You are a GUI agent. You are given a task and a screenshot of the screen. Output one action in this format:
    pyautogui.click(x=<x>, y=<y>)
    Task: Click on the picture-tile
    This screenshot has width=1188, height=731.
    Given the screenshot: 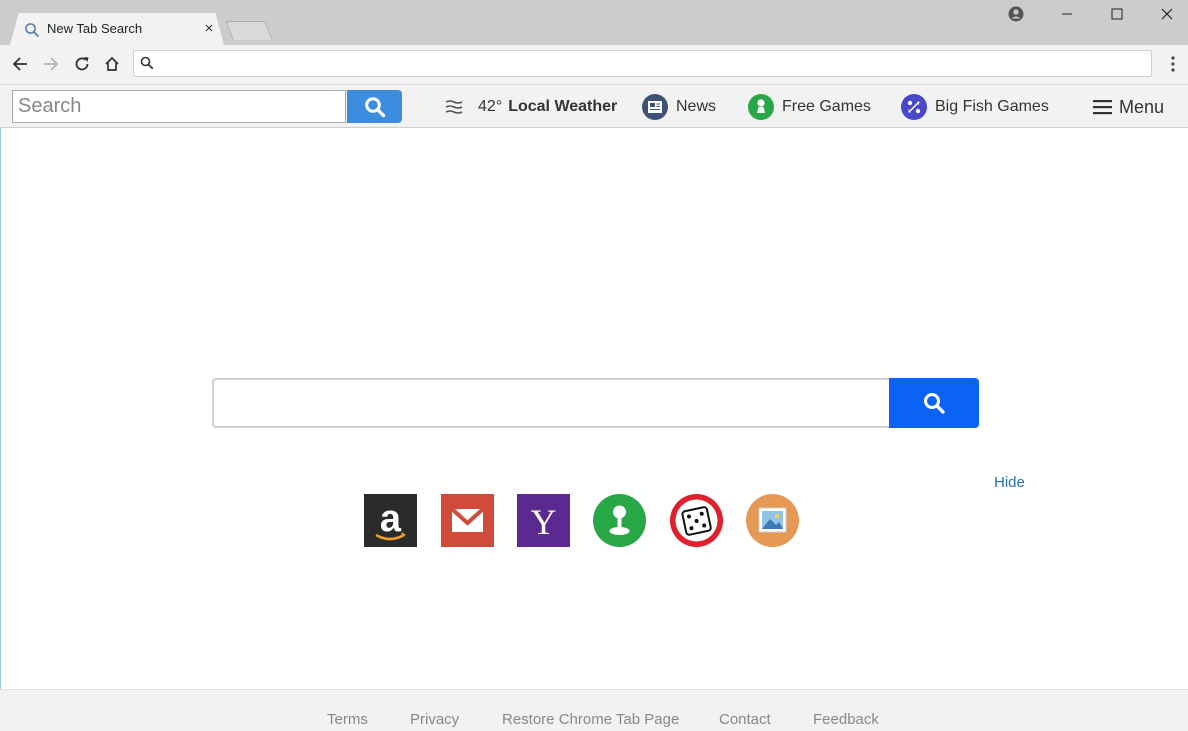 What is the action you would take?
    pyautogui.click(x=772, y=520)
    